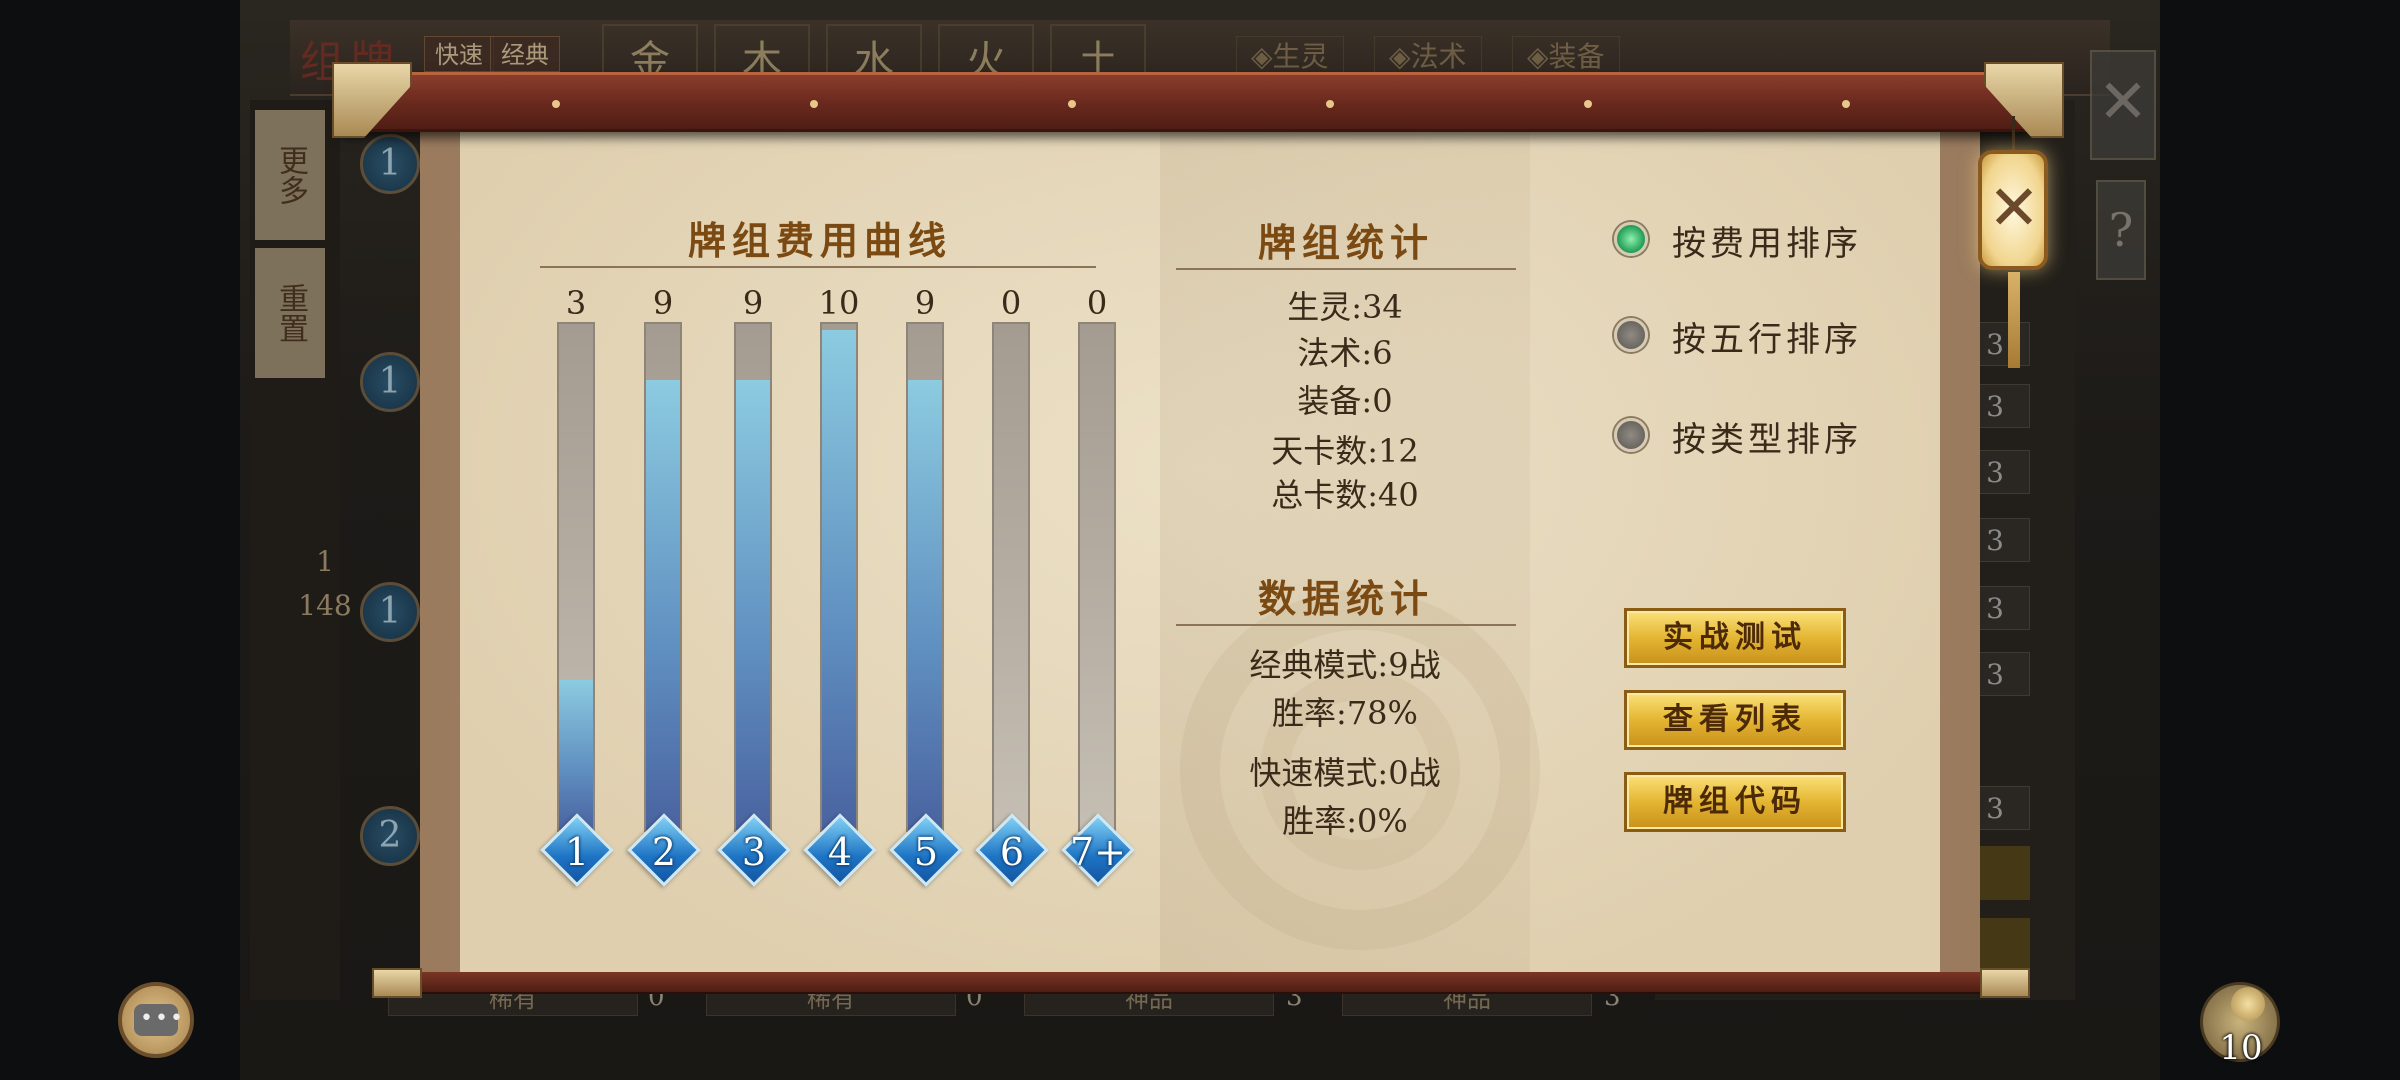 This screenshot has width=2400, height=1080. I want to click on background-tab-more: 更多, so click(290, 175).